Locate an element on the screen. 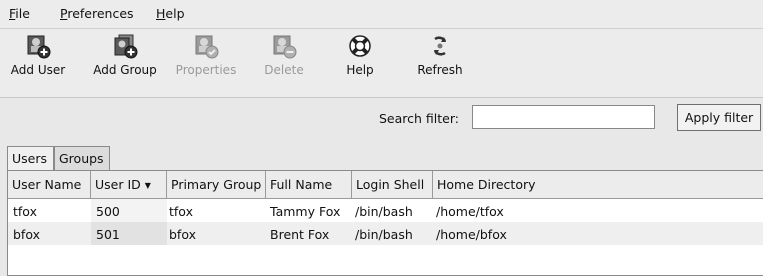 The image size is (763, 276). help-lifebuoy-icon is located at coordinates (360, 46).